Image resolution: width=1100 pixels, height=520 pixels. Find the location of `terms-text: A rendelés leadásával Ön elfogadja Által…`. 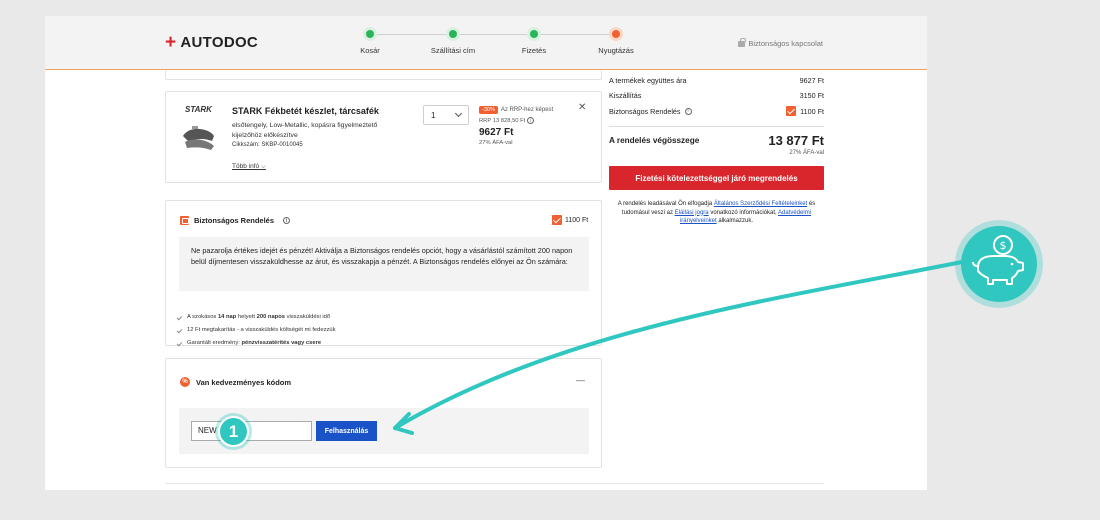

terms-text: A rendelés leadásával Ön elfogadja Által… is located at coordinates (716, 212).